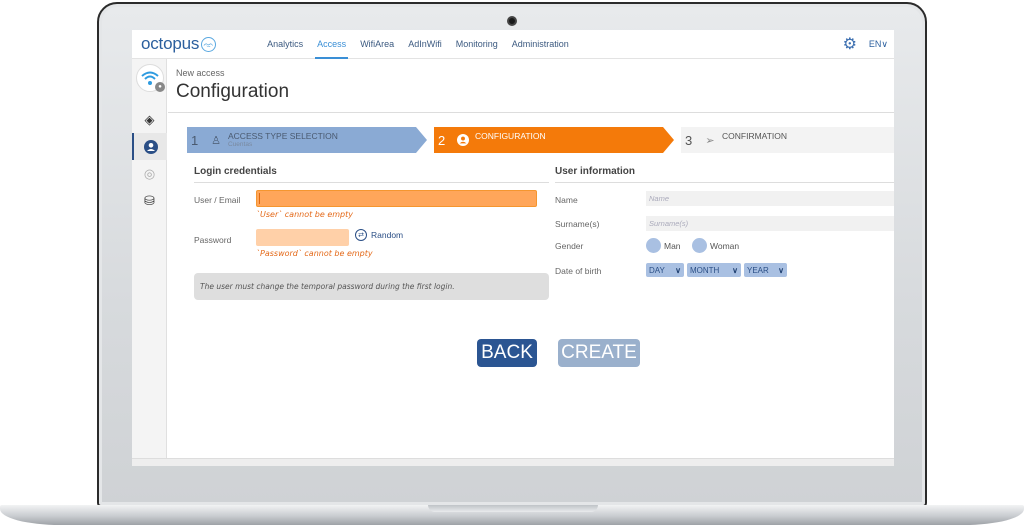 The height and width of the screenshot is (527, 1024). I want to click on logo-text: octopus, so click(170, 43).